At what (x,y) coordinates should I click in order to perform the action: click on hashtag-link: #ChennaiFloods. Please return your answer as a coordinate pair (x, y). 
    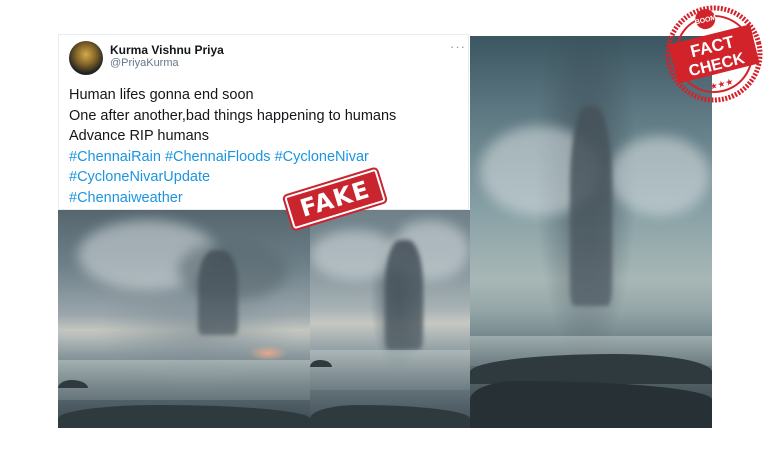
    Looking at the image, I should click on (218, 157).